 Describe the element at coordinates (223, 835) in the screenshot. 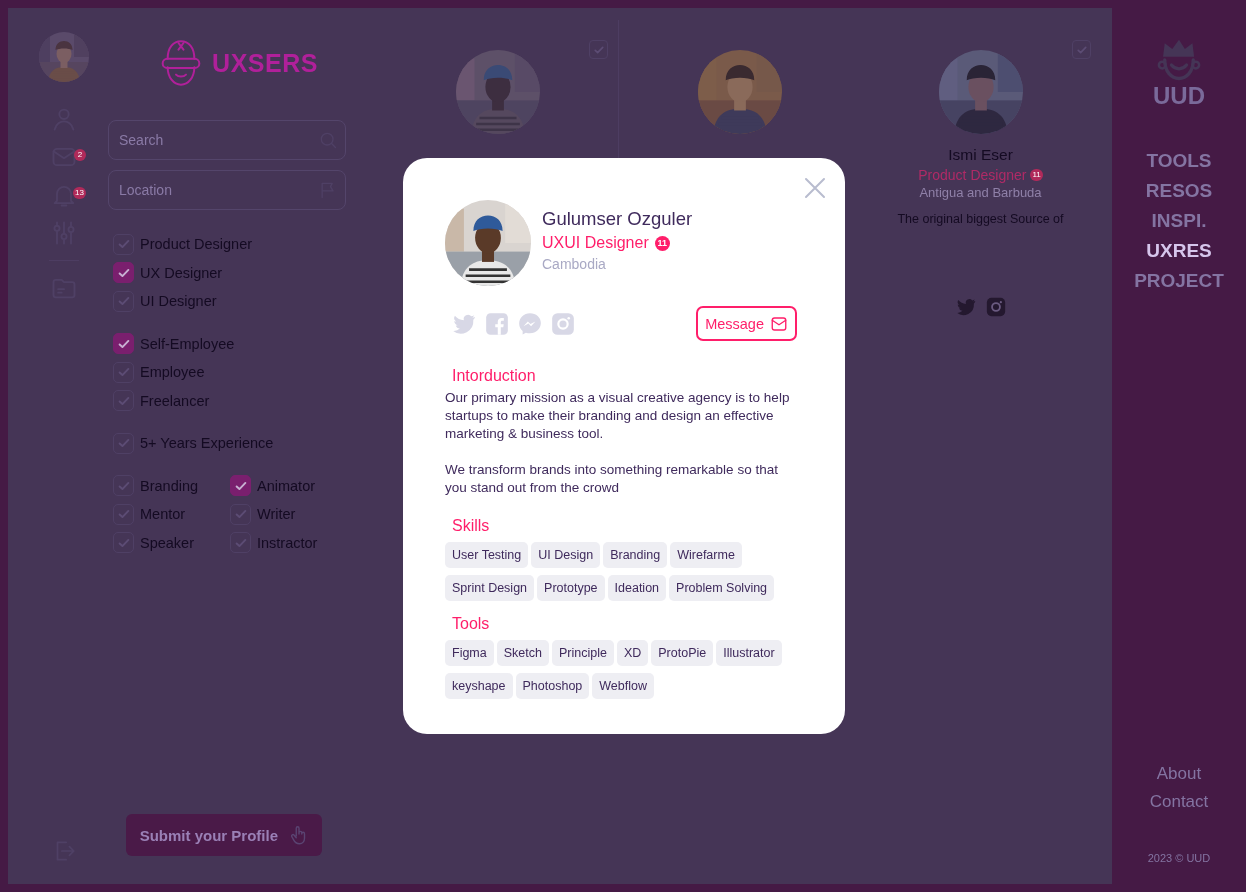

I see `submit-button: Submit your Profile` at that location.